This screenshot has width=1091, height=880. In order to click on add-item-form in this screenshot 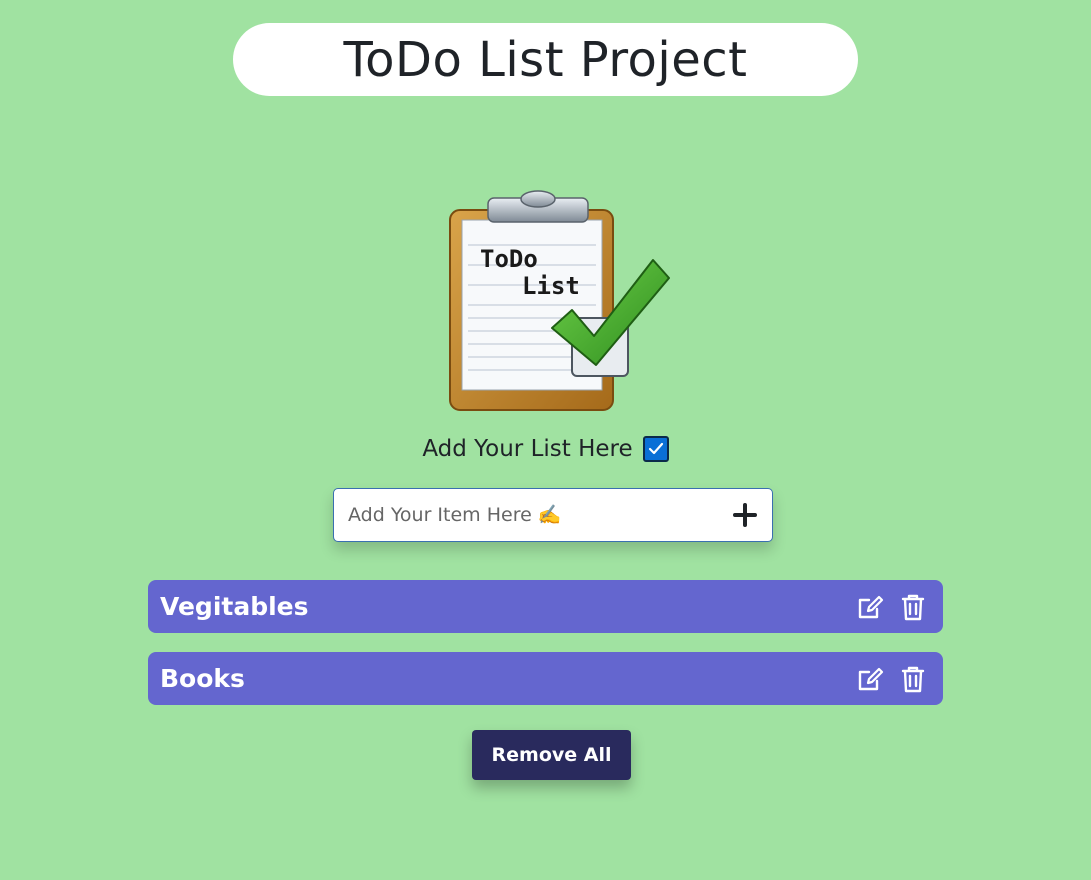, I will do `click(553, 515)`.